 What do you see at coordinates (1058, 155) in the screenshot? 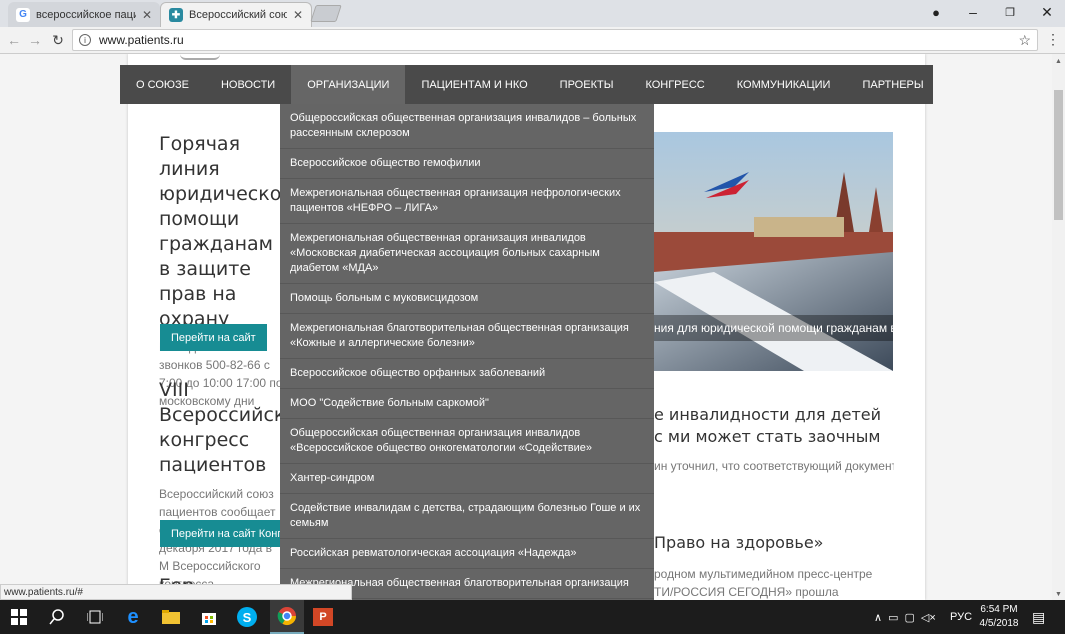
I see `scroll-thumb` at bounding box center [1058, 155].